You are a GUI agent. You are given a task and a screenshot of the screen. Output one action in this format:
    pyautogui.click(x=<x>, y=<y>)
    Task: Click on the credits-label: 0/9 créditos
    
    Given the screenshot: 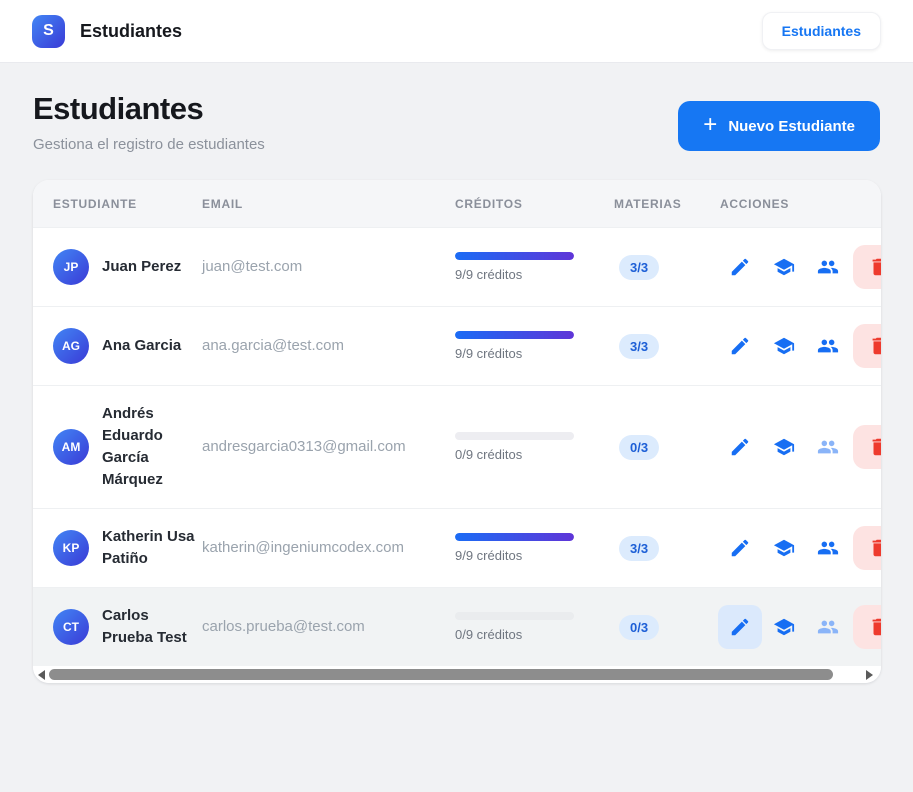 What is the action you would take?
    pyautogui.click(x=489, y=454)
    